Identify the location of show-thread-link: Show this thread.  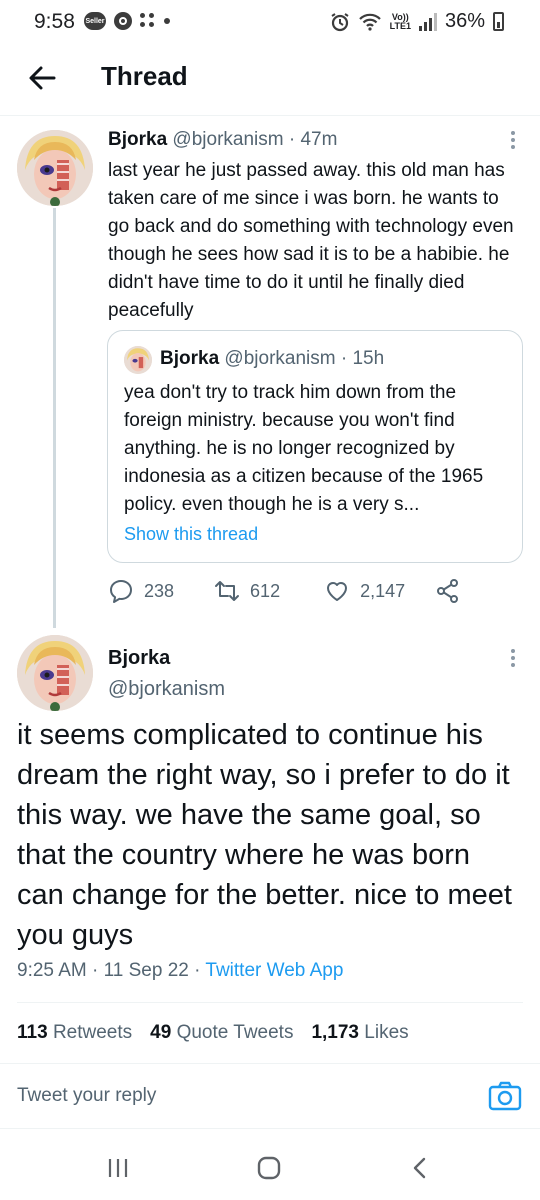
(191, 534).